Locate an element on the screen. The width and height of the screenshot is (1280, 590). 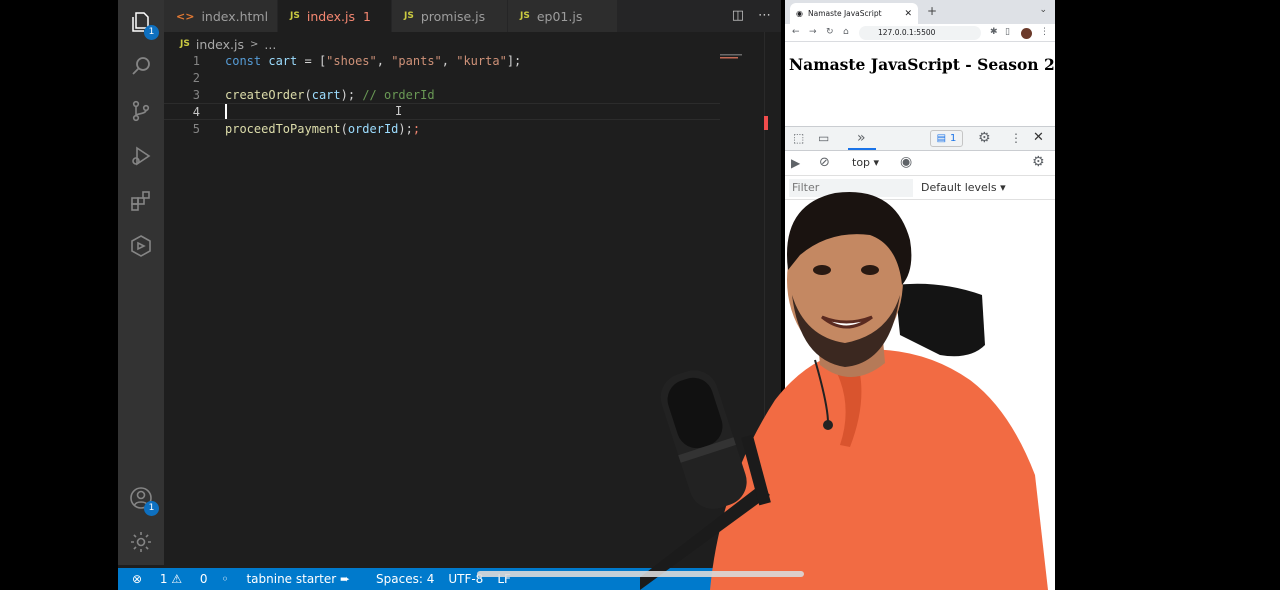
current-code-line: 4 I is located at coordinates (442, 111).